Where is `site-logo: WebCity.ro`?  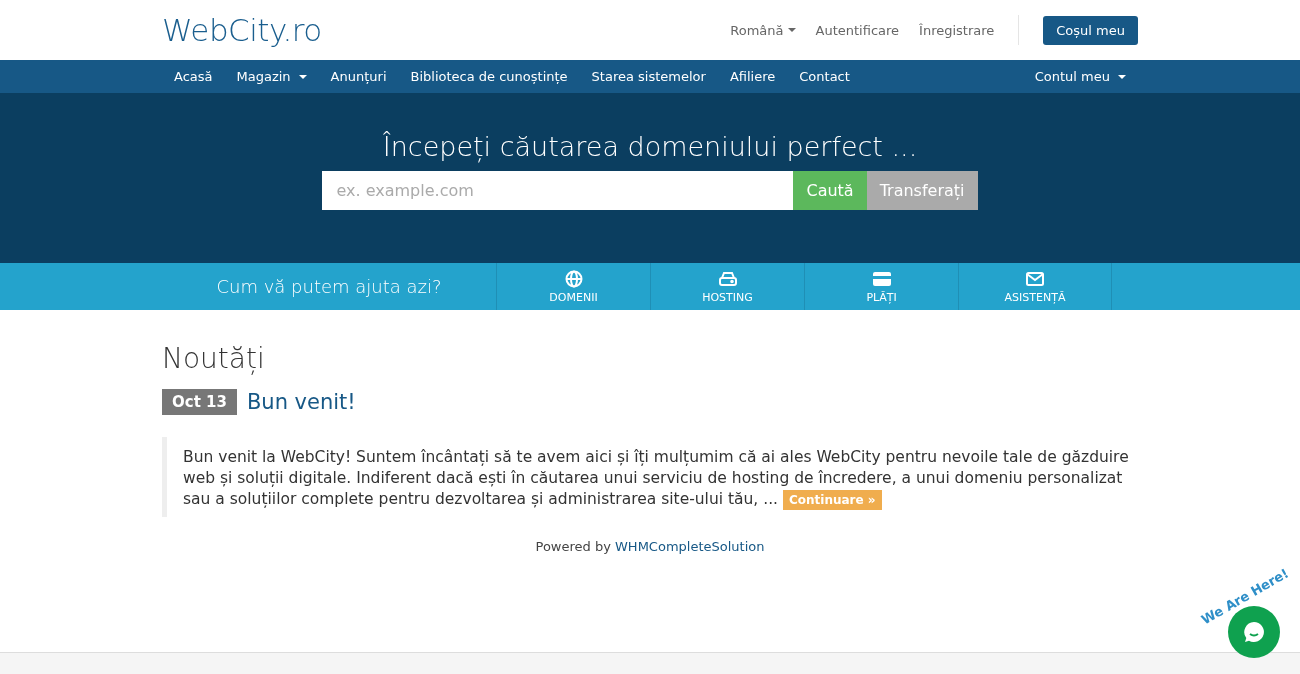
site-logo: WebCity.ro is located at coordinates (242, 30).